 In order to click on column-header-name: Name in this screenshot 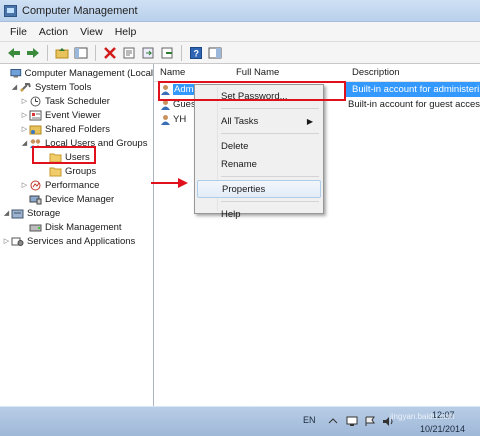, I will do `click(192, 72)`.